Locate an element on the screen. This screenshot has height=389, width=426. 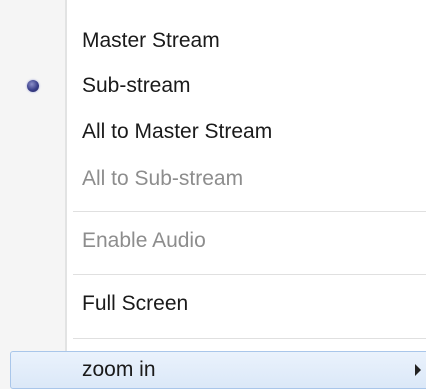
menu-item-label: Sub-stream is located at coordinates (136, 85).